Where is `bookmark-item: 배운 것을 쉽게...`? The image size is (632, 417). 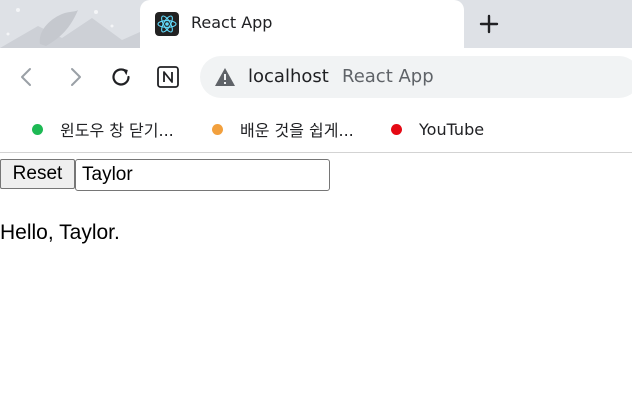
bookmark-item: 배운 것을 쉽게... is located at coordinates (283, 129).